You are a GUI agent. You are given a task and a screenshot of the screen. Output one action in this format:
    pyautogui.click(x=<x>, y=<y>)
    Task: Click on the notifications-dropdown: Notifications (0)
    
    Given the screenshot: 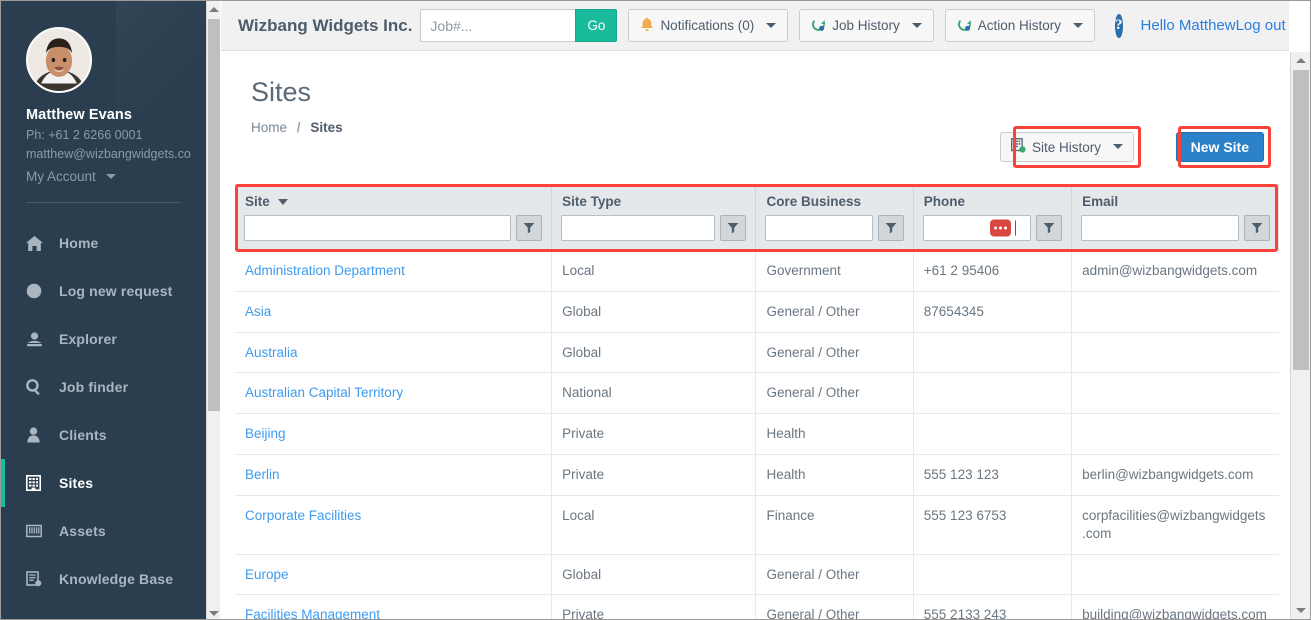 What is the action you would take?
    pyautogui.click(x=708, y=25)
    